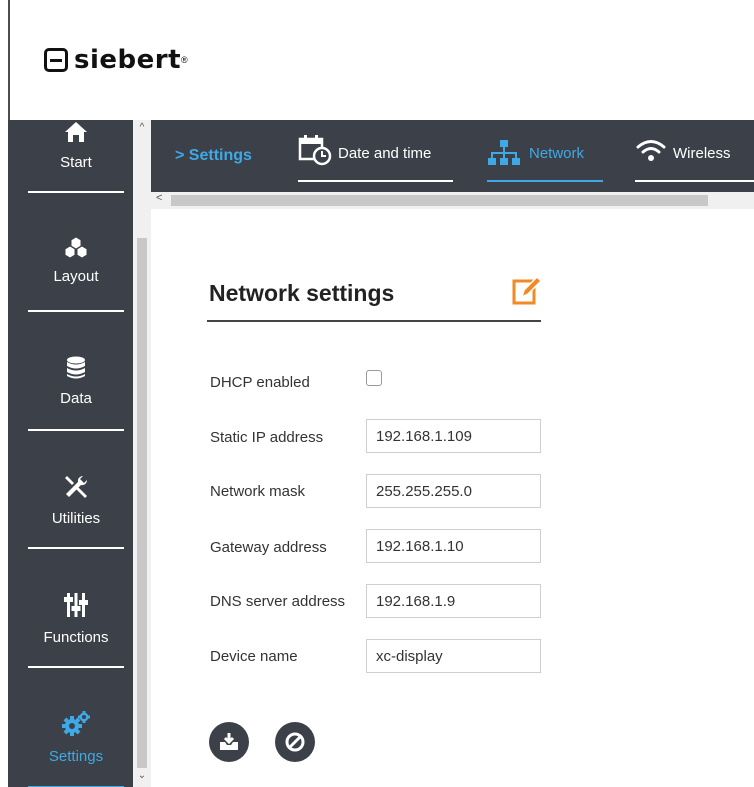 Image resolution: width=754 pixels, height=787 pixels. I want to click on network-icon, so click(504, 152).